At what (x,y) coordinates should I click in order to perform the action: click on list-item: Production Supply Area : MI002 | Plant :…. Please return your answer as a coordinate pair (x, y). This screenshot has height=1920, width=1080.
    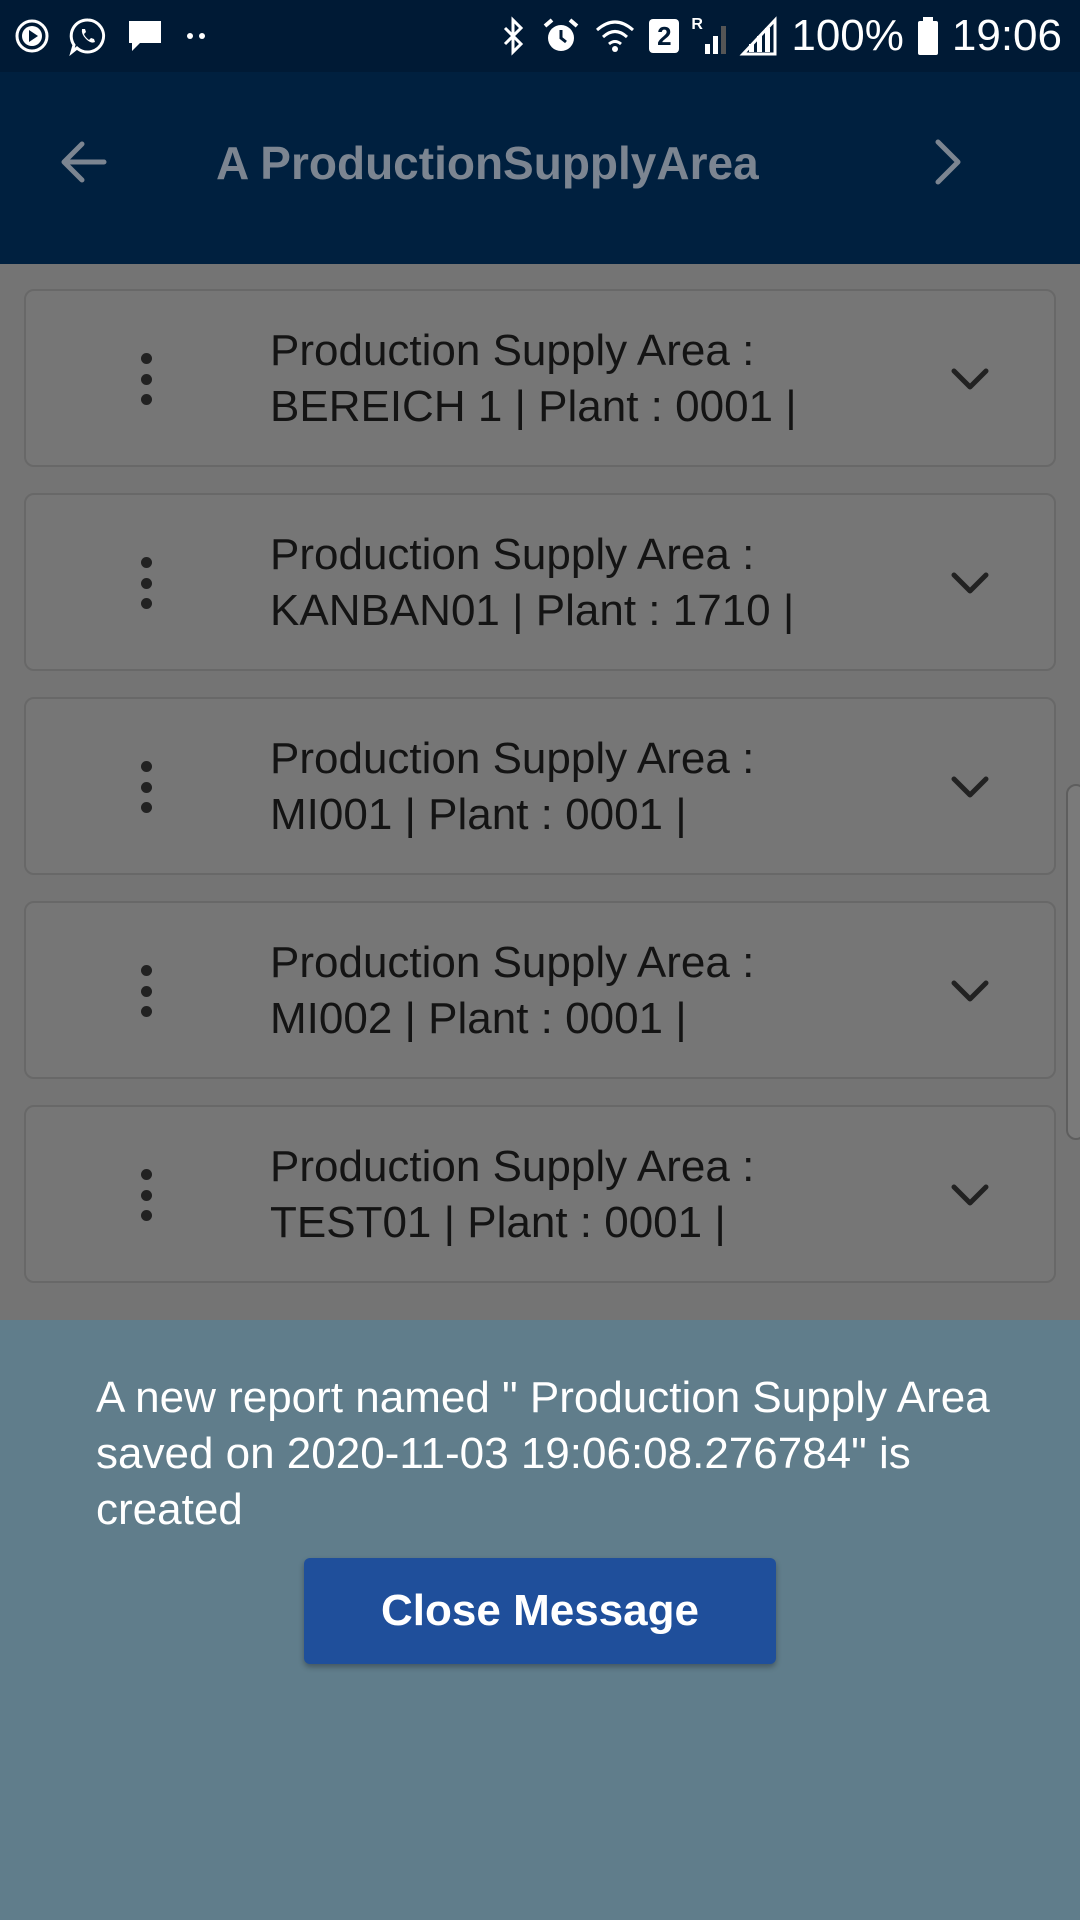
    Looking at the image, I should click on (540, 990).